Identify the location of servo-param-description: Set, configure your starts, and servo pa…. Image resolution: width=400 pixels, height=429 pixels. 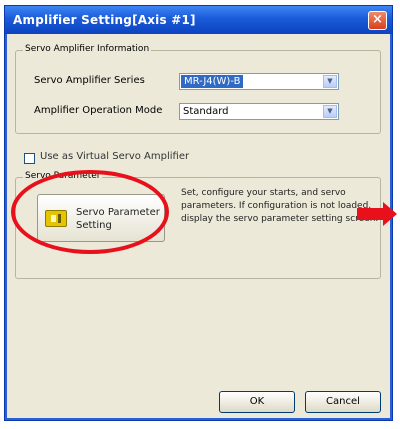
(280, 206).